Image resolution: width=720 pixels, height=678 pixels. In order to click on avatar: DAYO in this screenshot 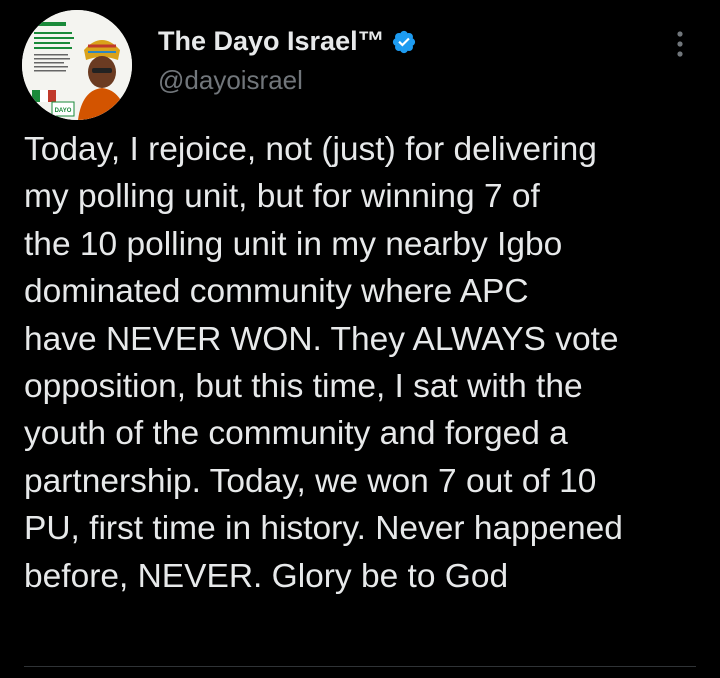, I will do `click(77, 65)`.